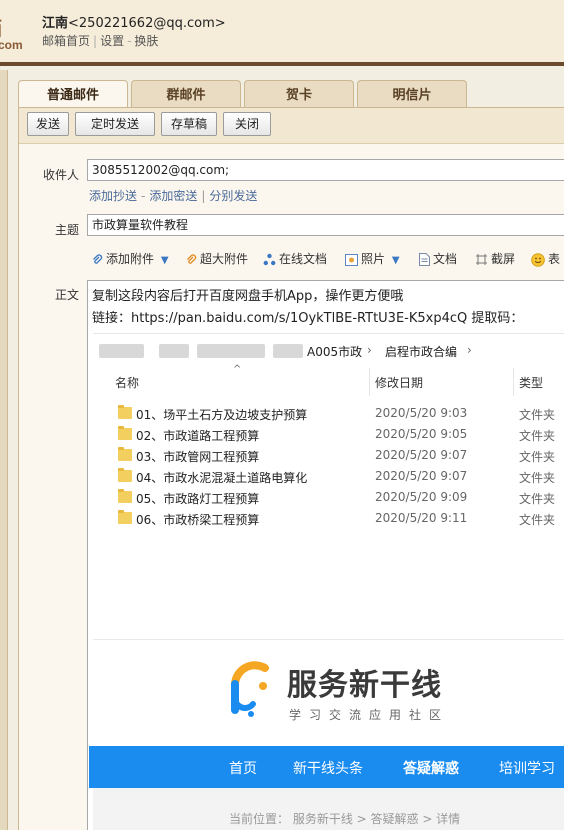 Image resolution: width=564 pixels, height=830 pixels. I want to click on file-name: 05、市政路灯工程预算, so click(198, 499).